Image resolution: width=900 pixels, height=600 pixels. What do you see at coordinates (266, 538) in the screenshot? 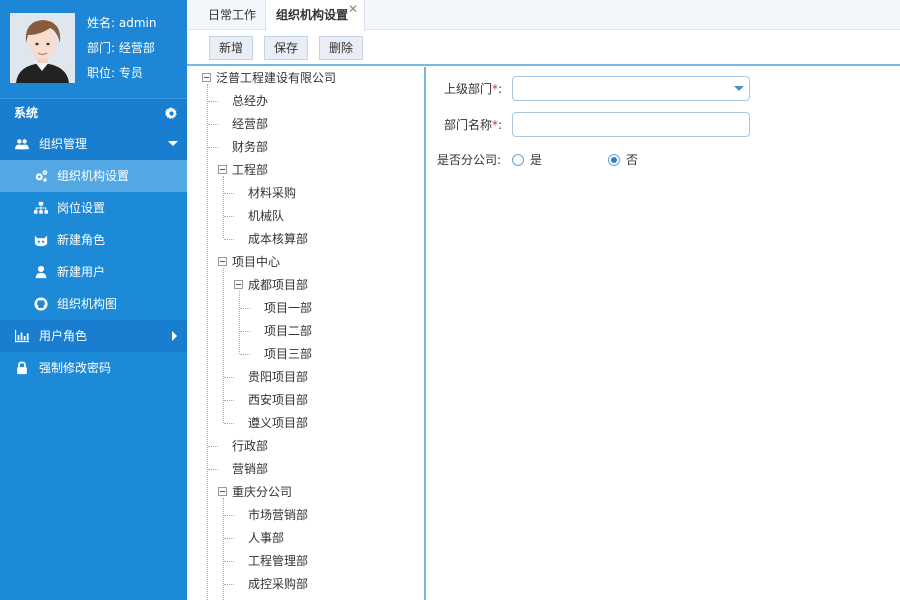
I see `tree-node: 人事部` at bounding box center [266, 538].